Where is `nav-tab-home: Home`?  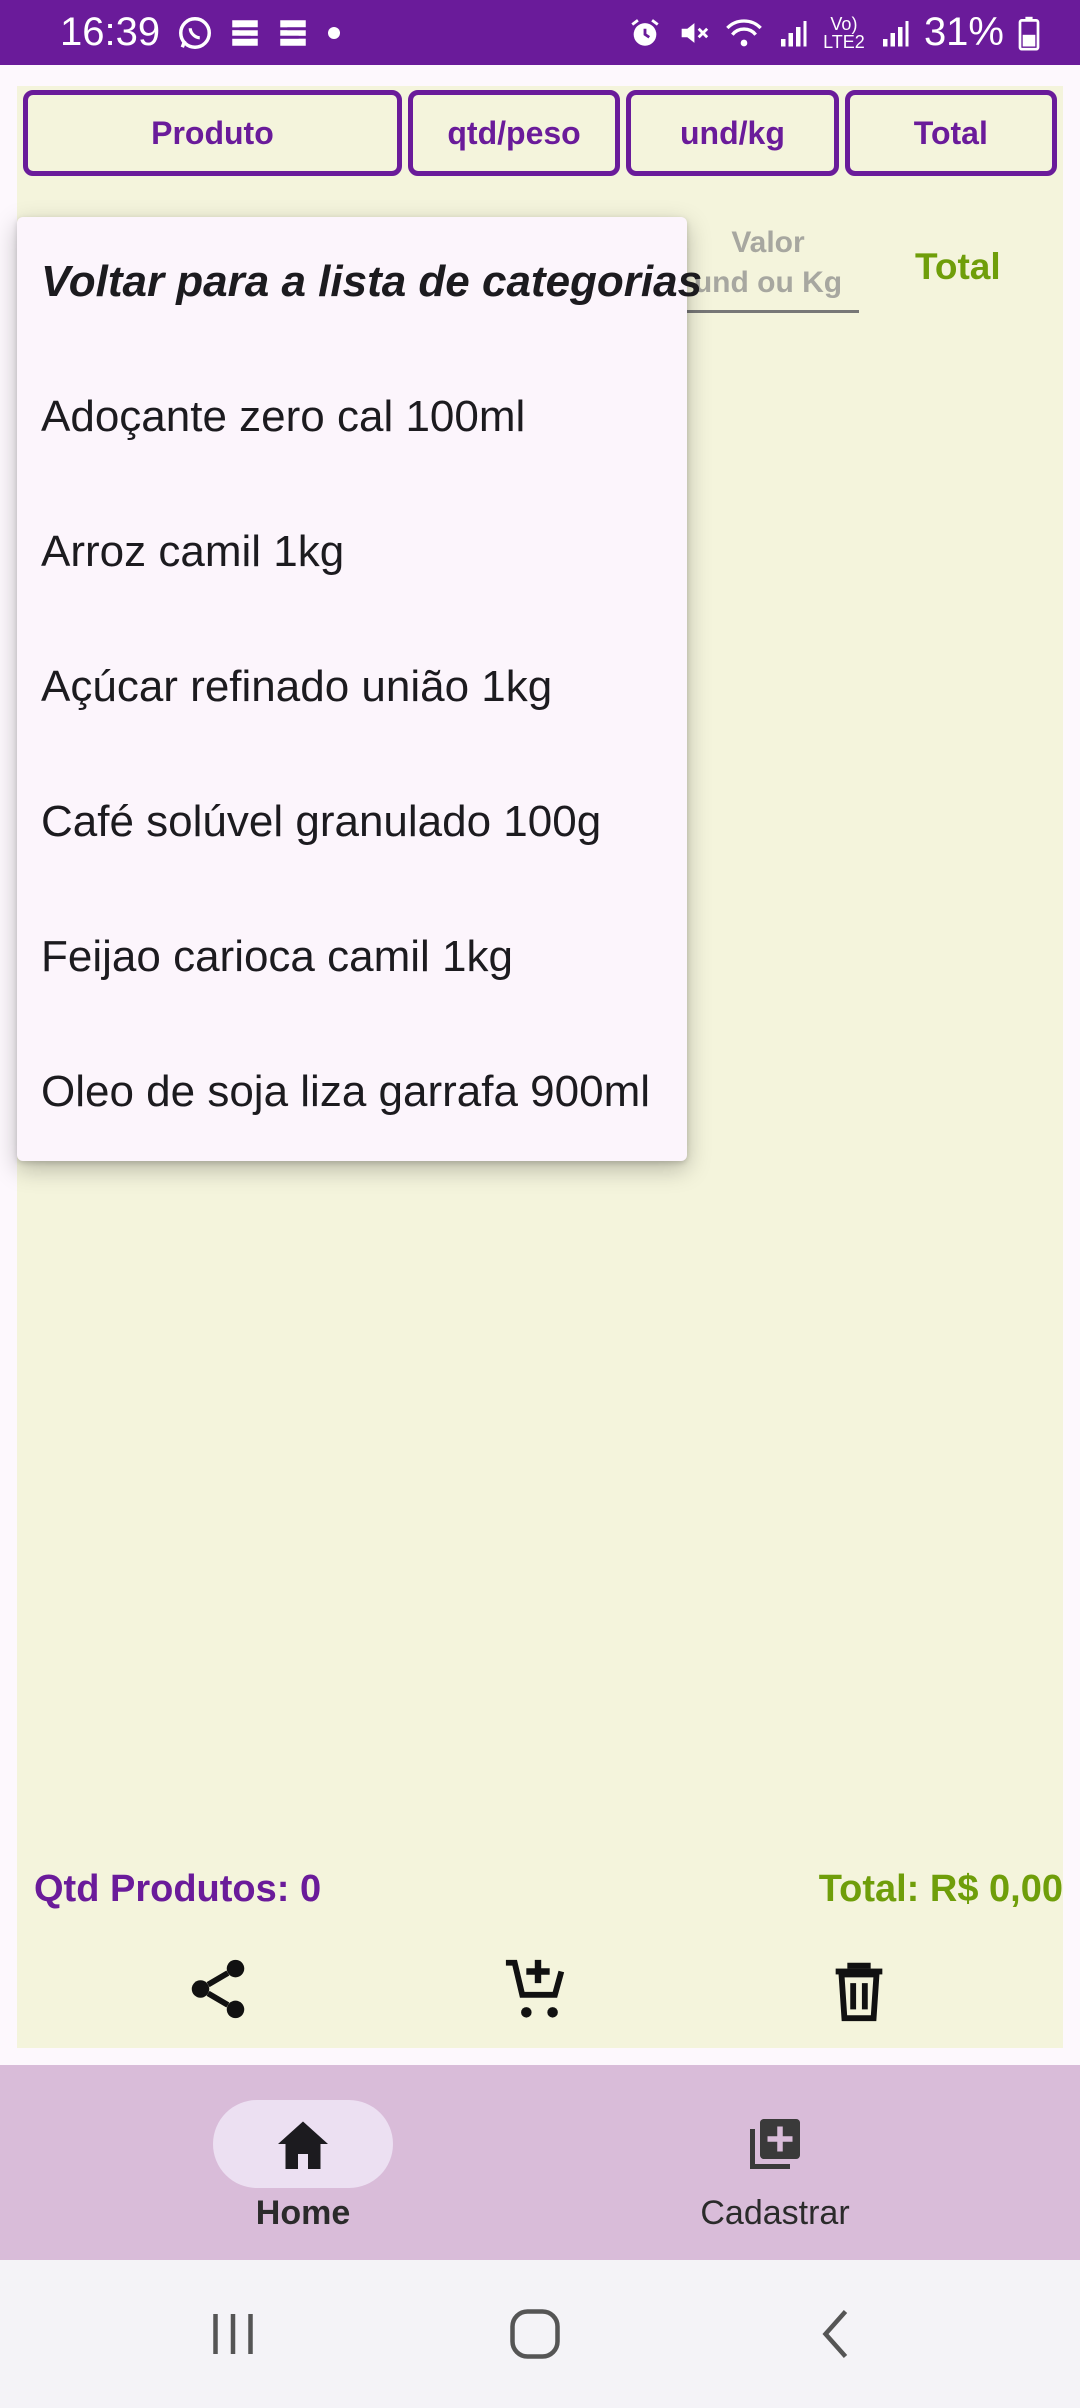
nav-tab-home: Home is located at coordinates (303, 2166).